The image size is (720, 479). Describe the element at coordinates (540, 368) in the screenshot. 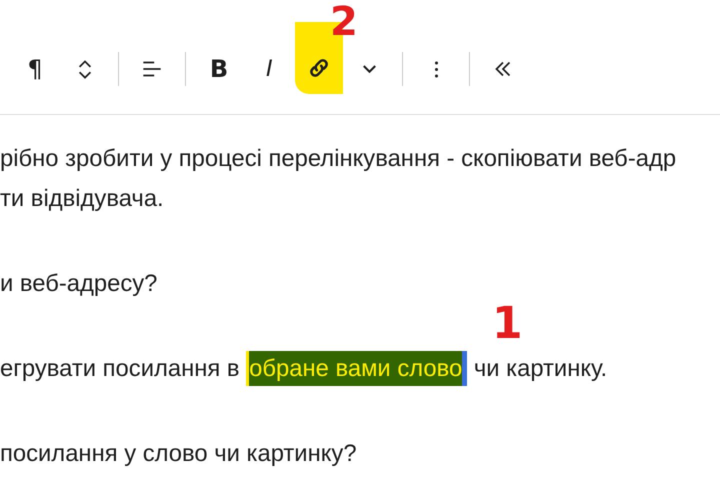

I see `text-line: чи картинку.` at that location.